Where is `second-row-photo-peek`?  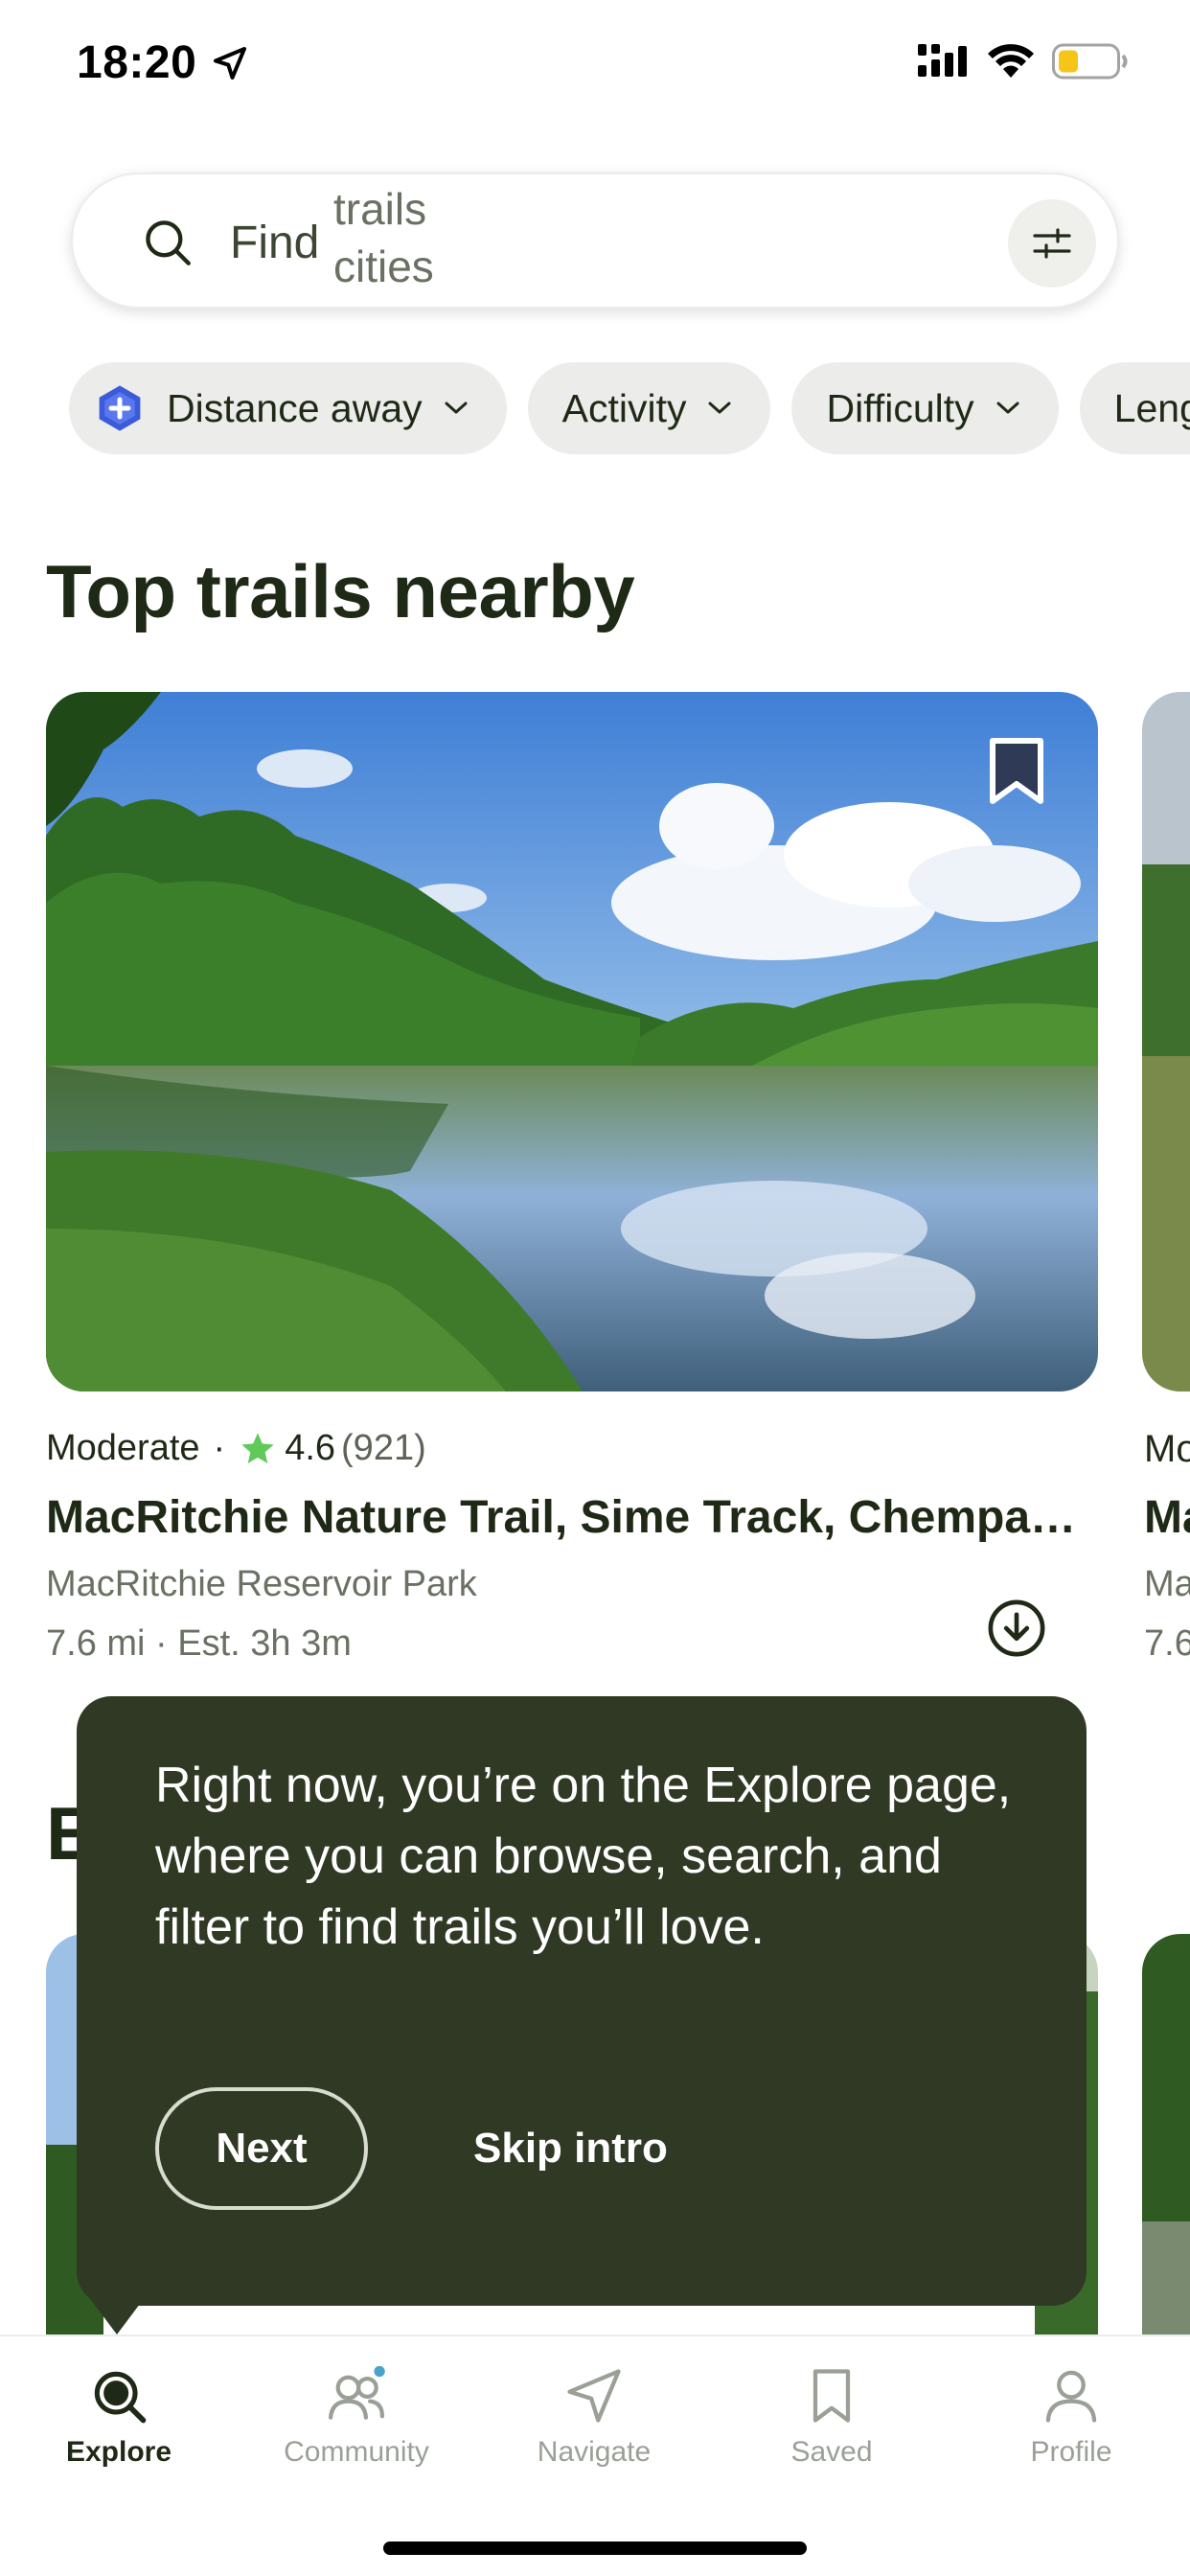 second-row-photo-peek is located at coordinates (1166, 2135).